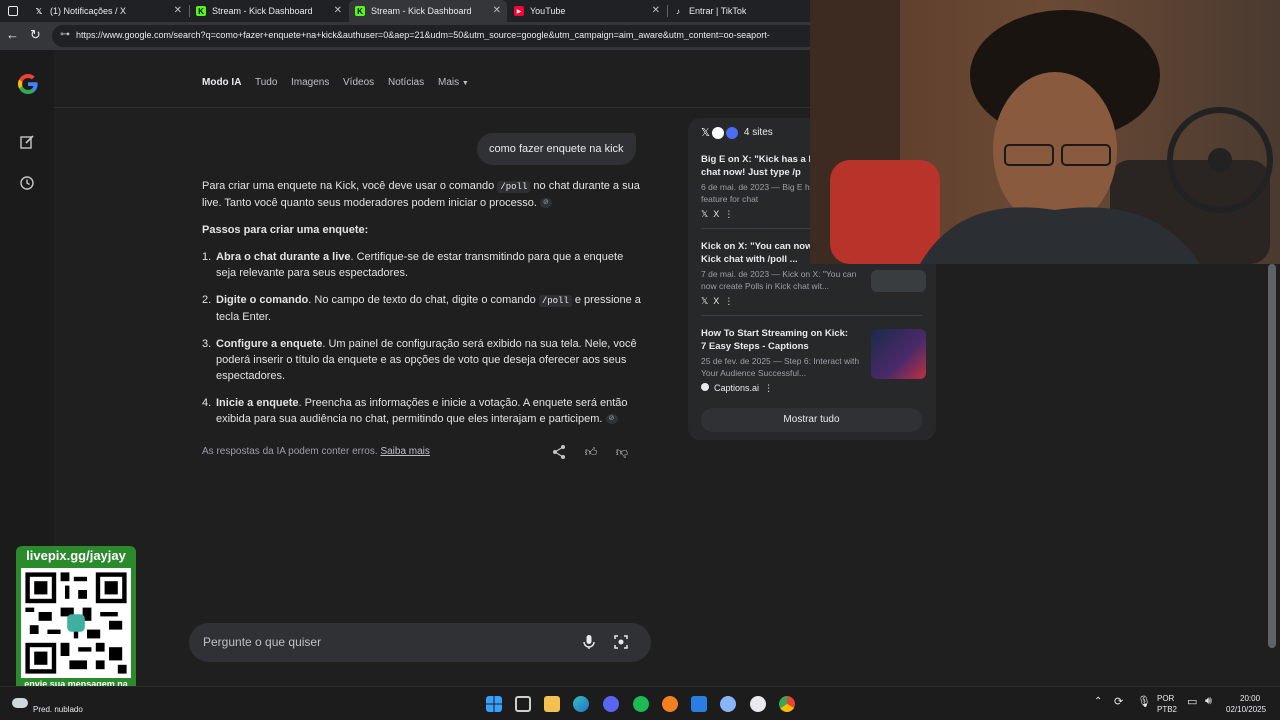 The image size is (1280, 720). What do you see at coordinates (622, 452) in the screenshot?
I see `thumbs-down-icon: 👎︎` at bounding box center [622, 452].